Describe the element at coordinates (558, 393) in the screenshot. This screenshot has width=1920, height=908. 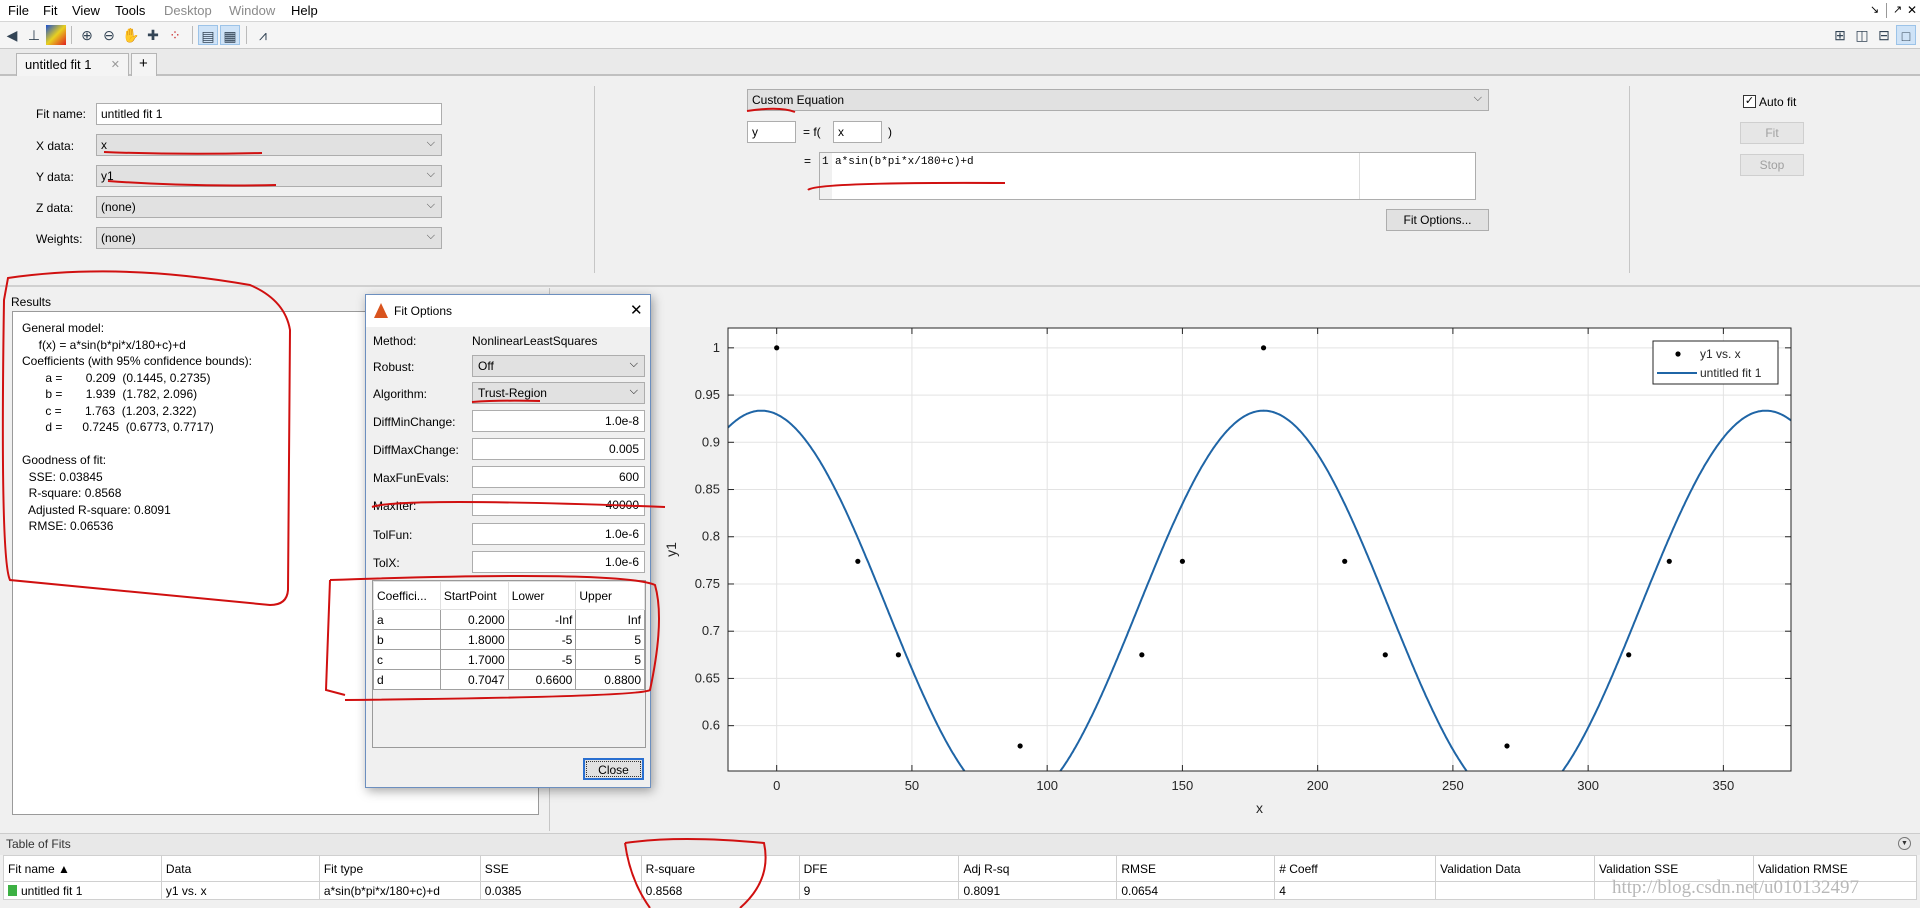
I see `algorithm-select: Trust-Region ⌵` at that location.